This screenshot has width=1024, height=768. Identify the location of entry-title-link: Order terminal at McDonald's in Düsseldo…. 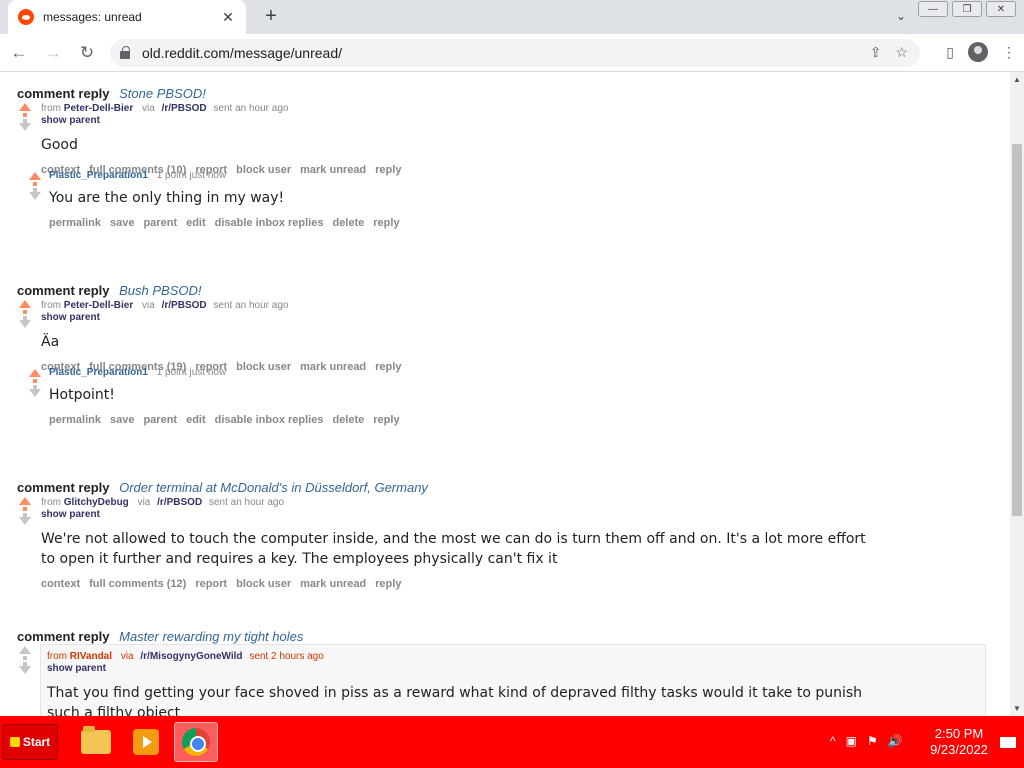
(273, 487).